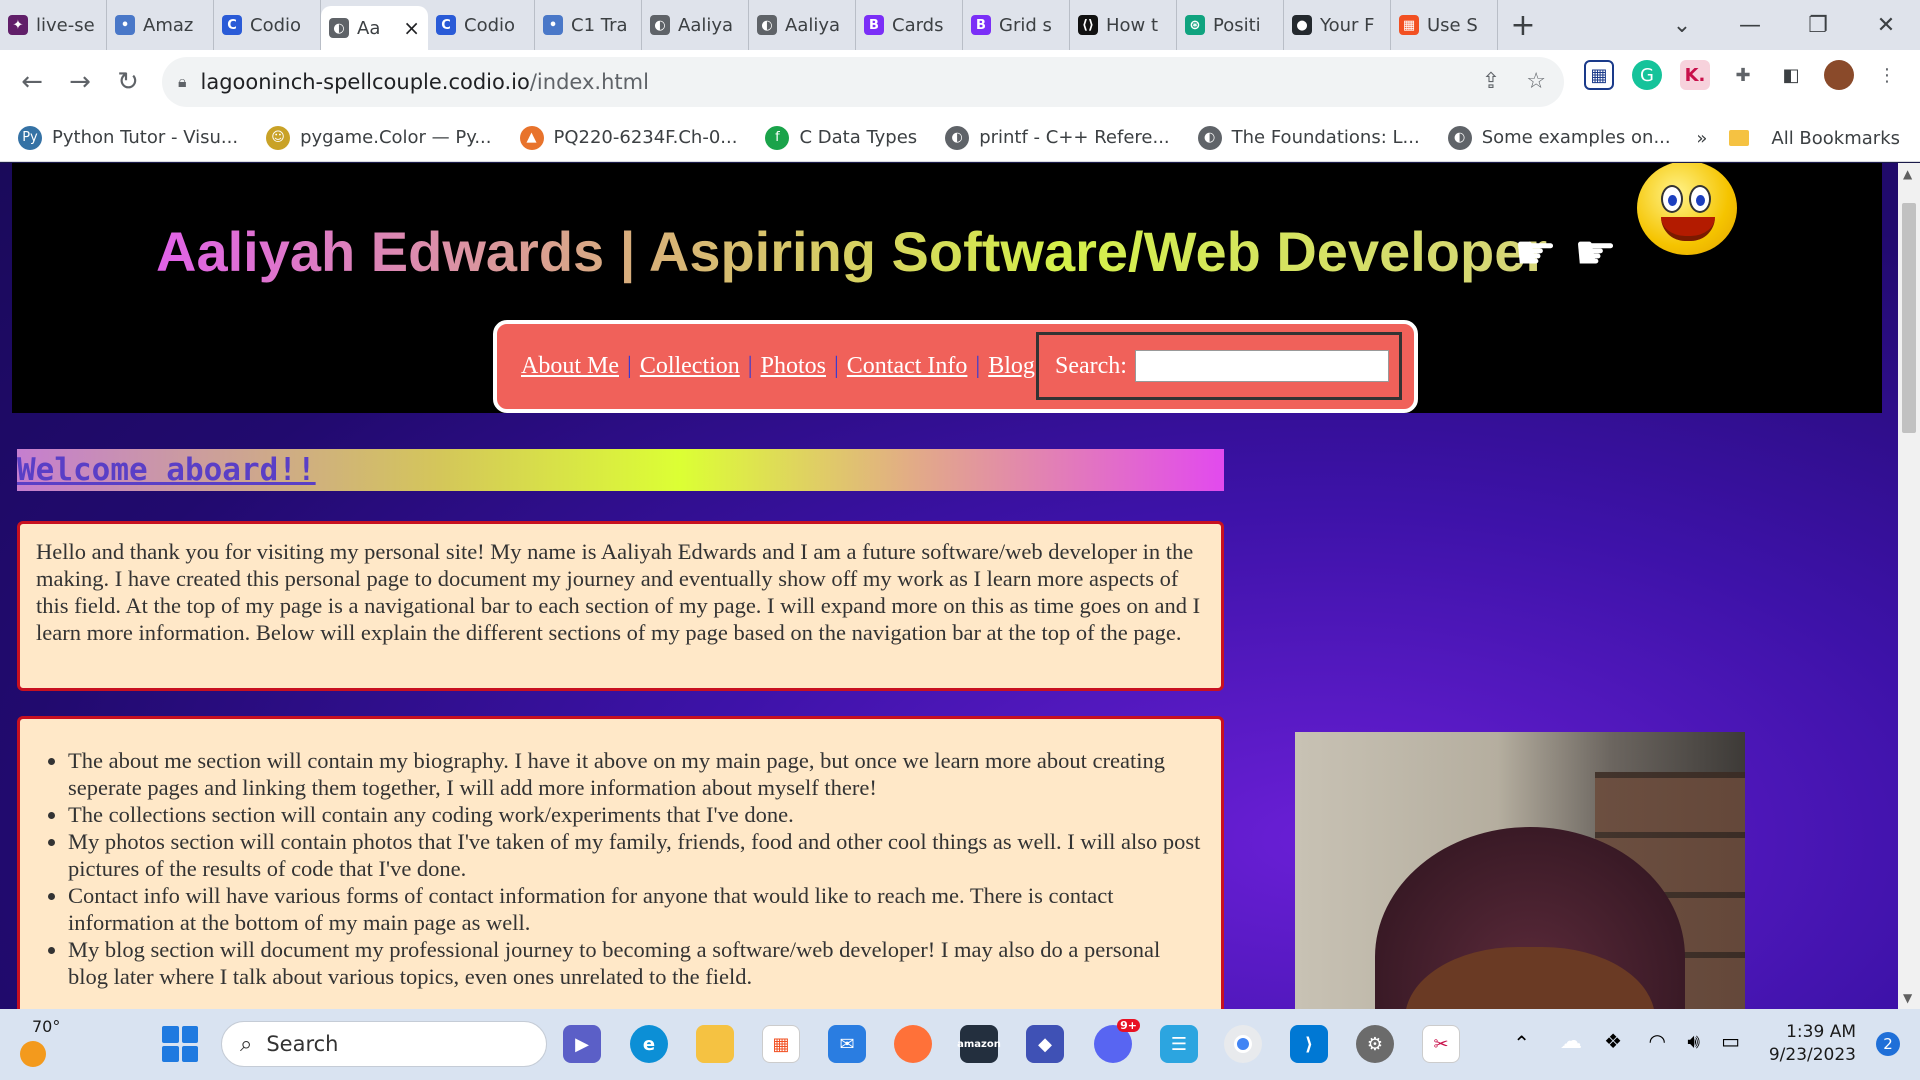  I want to click on tab-title: Grid s, so click(1025, 25).